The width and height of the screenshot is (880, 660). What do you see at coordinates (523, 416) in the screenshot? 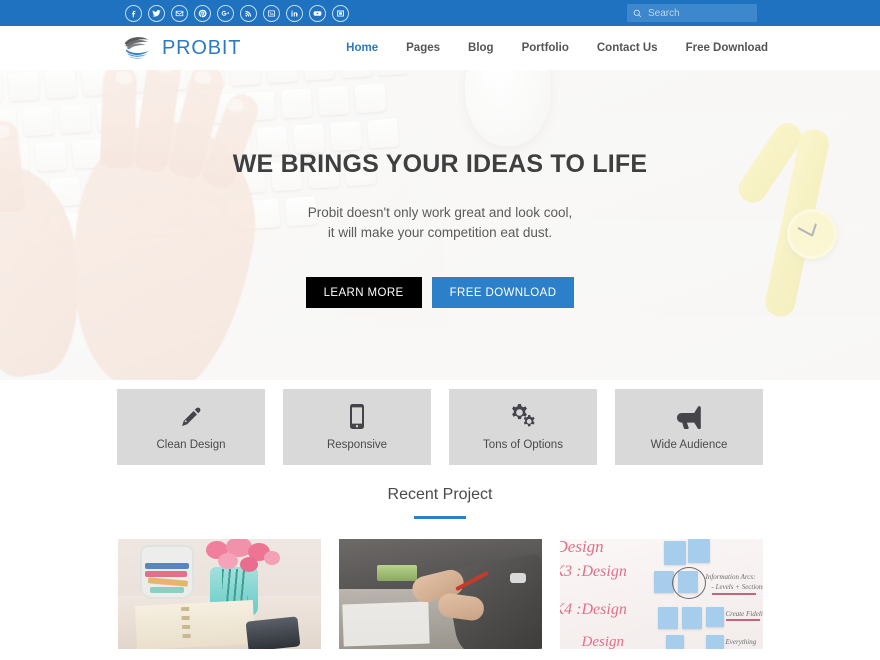
I see `gears-icon` at bounding box center [523, 416].